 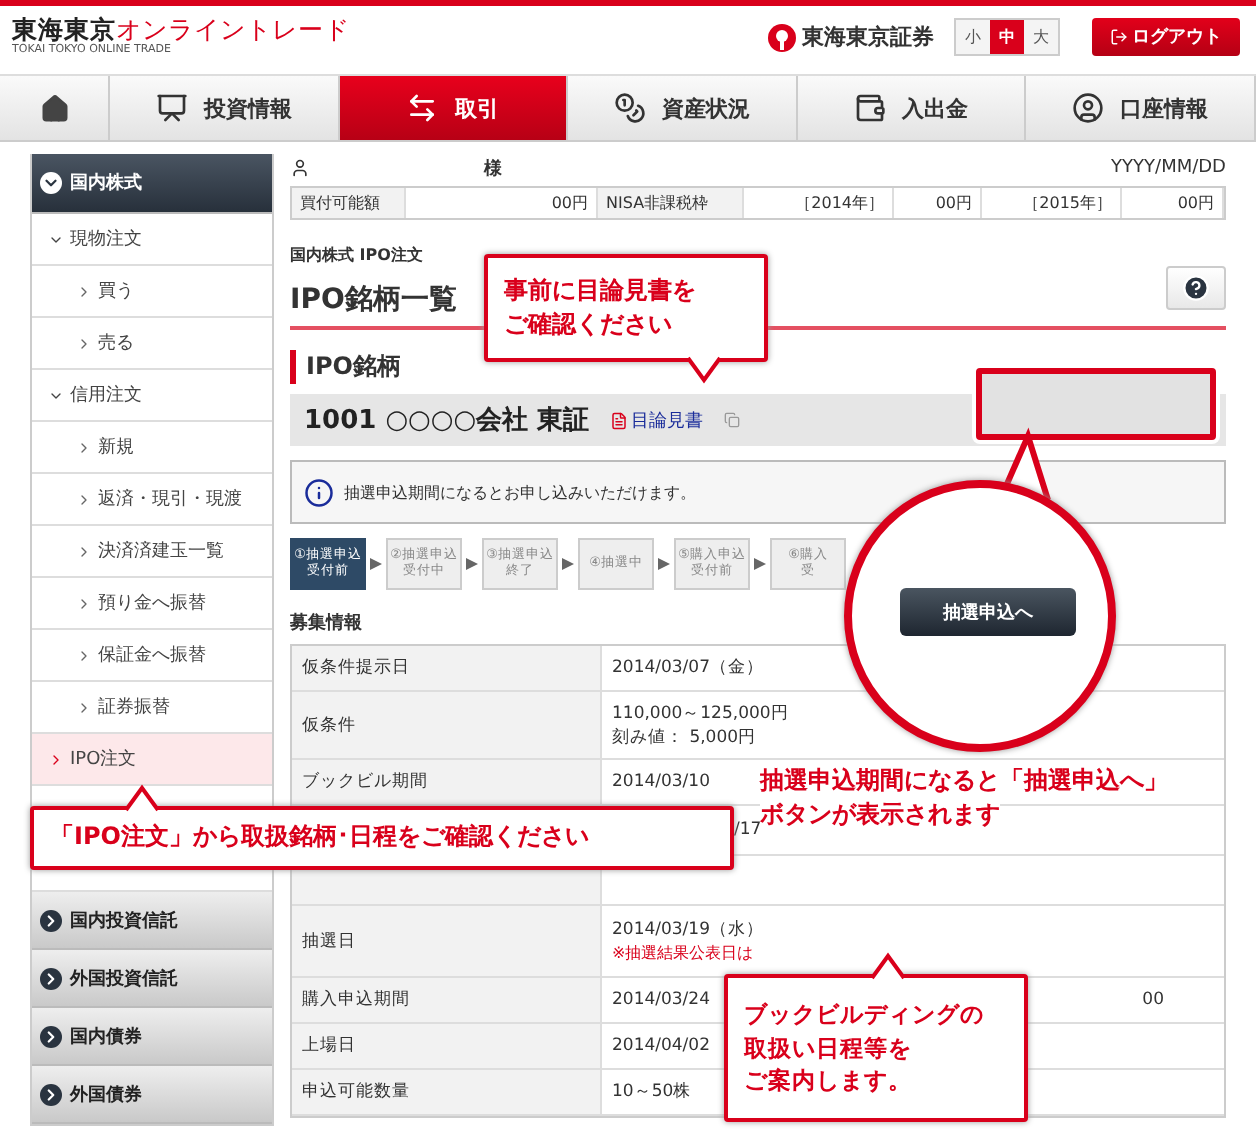 I want to click on help-button, so click(x=1196, y=288).